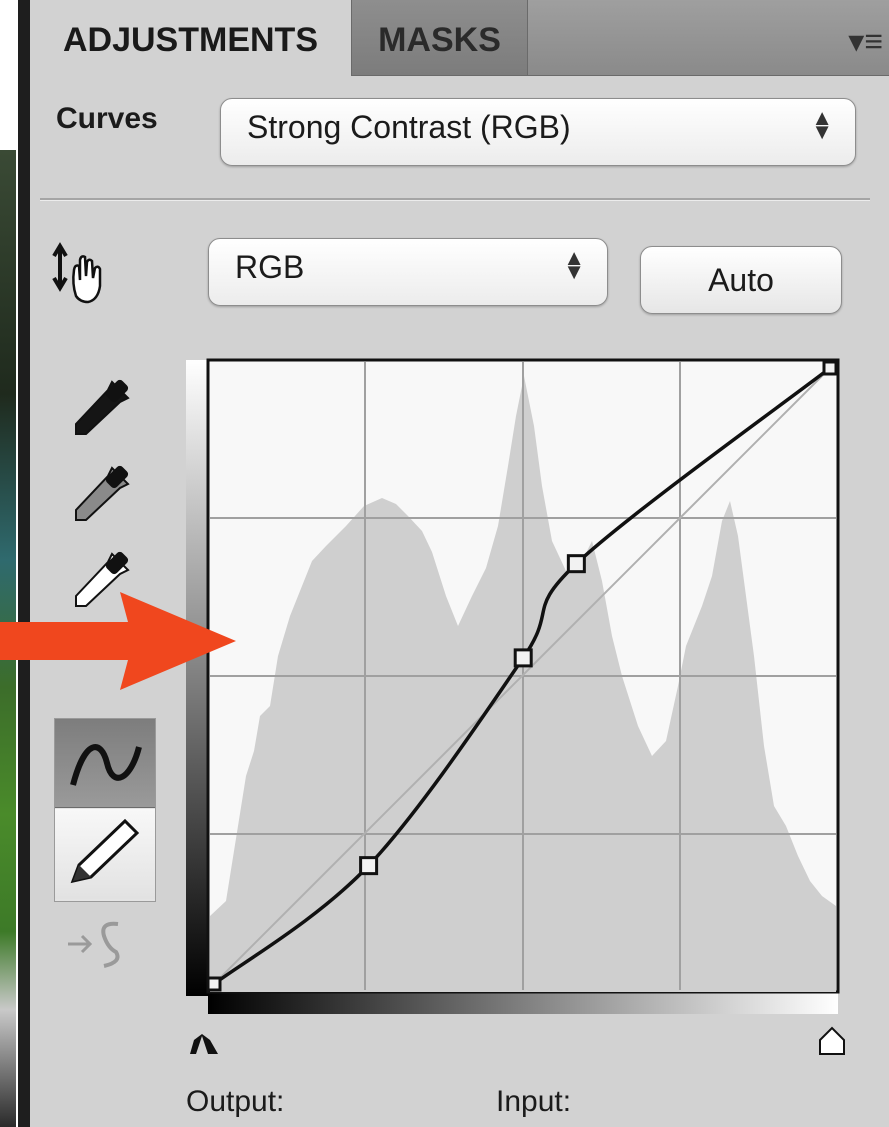  I want to click on output-label: Output:, so click(235, 1101).